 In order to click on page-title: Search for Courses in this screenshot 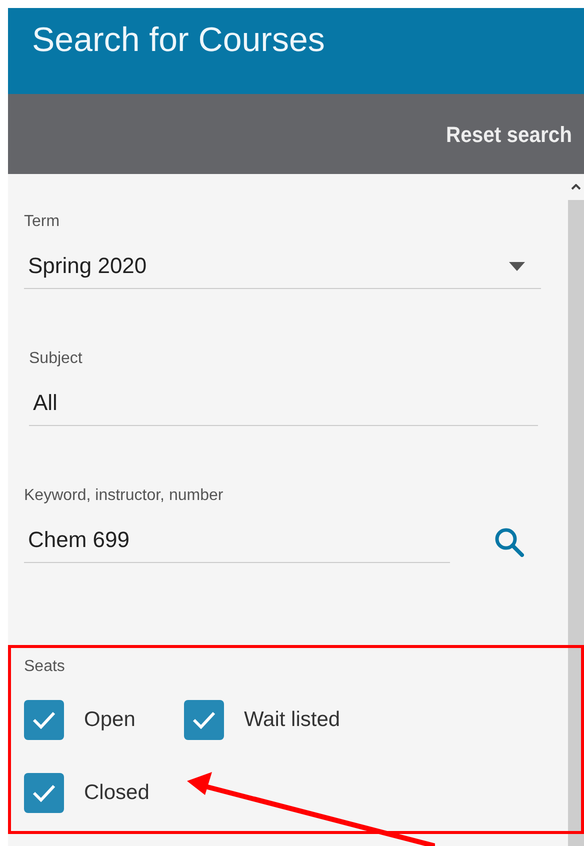, I will do `click(178, 40)`.